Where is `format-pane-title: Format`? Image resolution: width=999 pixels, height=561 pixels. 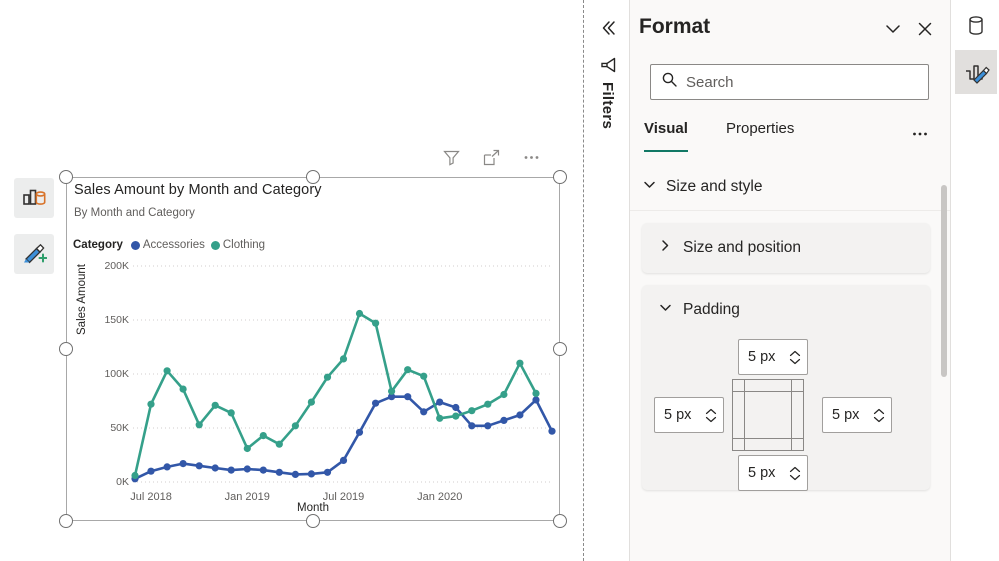
format-pane-title: Format is located at coordinates (675, 26).